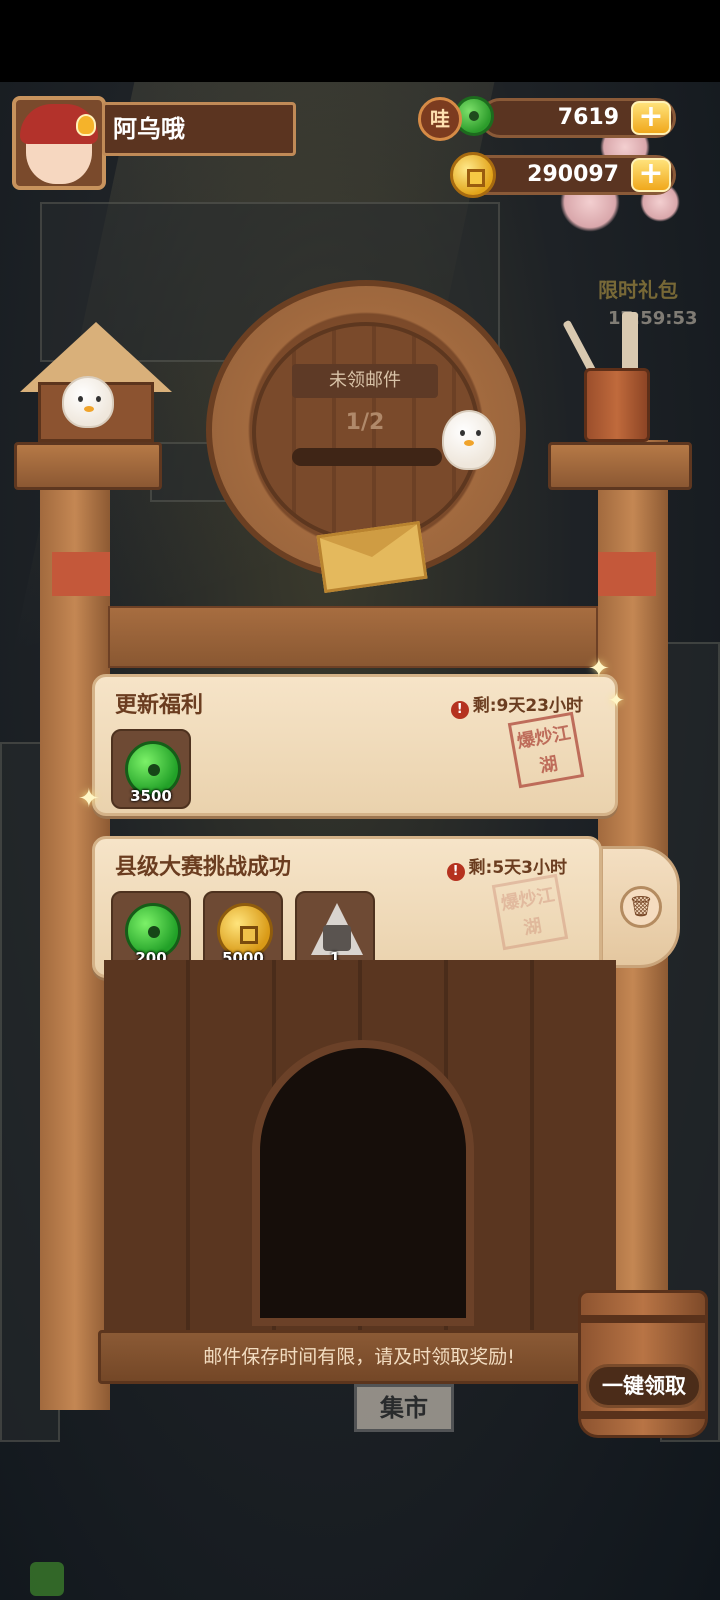 The image size is (720, 1600). Describe the element at coordinates (644, 1386) in the screenshot. I see `collect-all-button: 一键领取` at that location.